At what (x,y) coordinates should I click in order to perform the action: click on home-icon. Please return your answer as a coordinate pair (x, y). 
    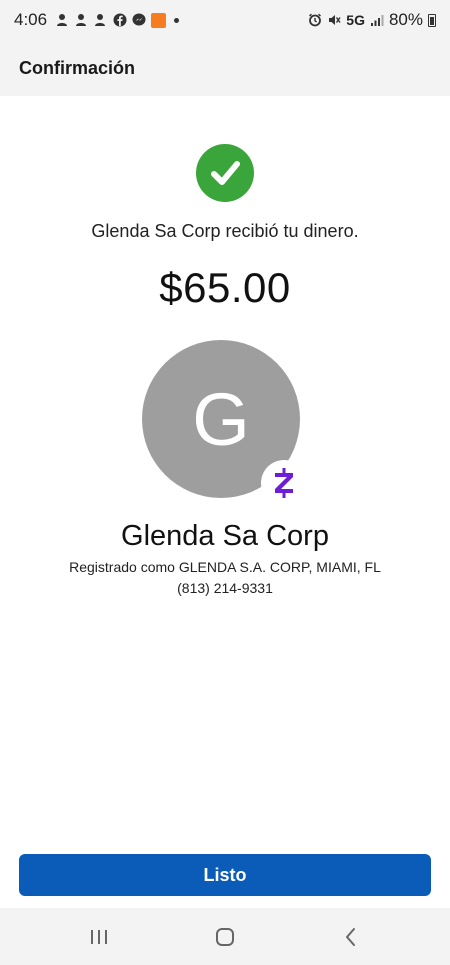
    Looking at the image, I should click on (225, 937).